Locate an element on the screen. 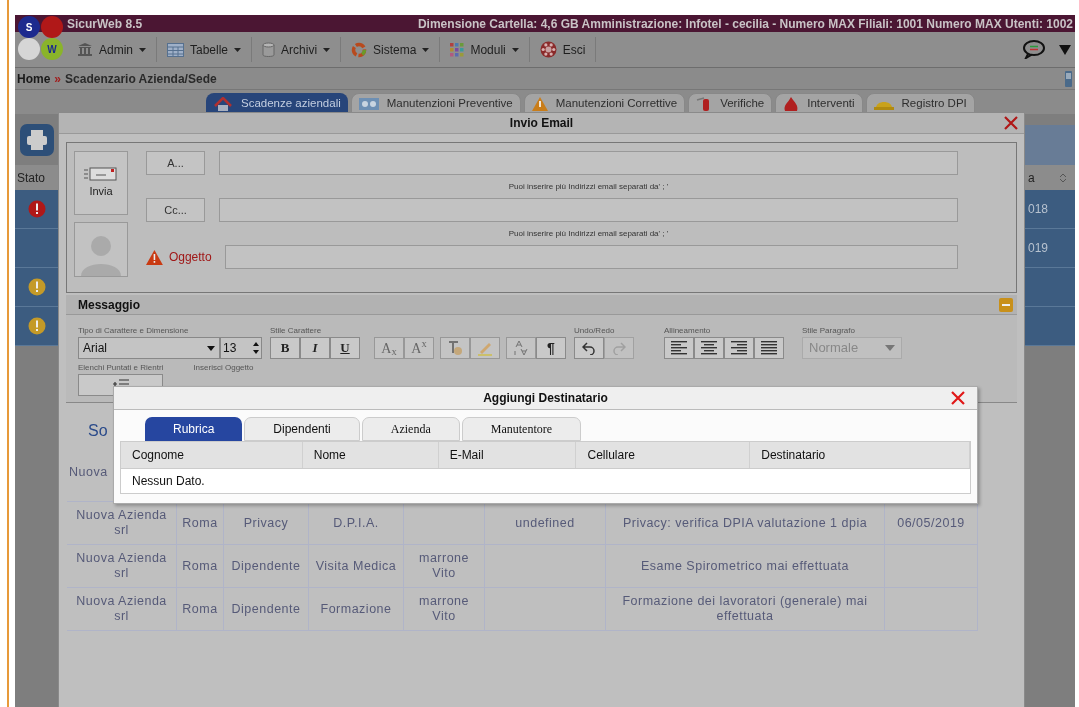 This screenshot has width=1079, height=707. section-title: So is located at coordinates (98, 430).